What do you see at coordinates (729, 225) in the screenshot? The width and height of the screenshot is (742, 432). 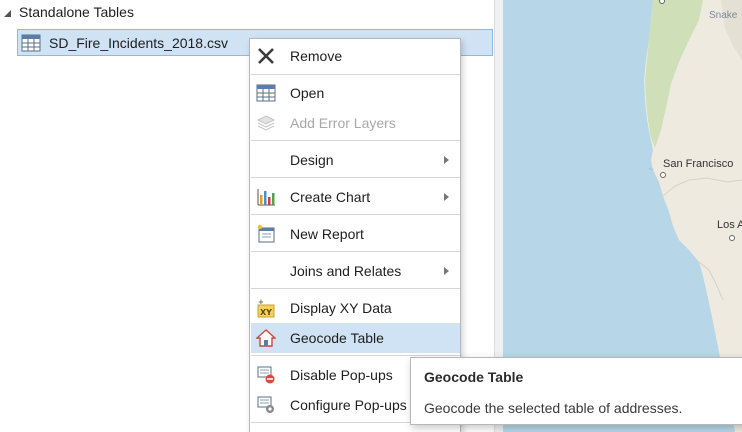 I see `map-label-los-angeles: Los A` at bounding box center [729, 225].